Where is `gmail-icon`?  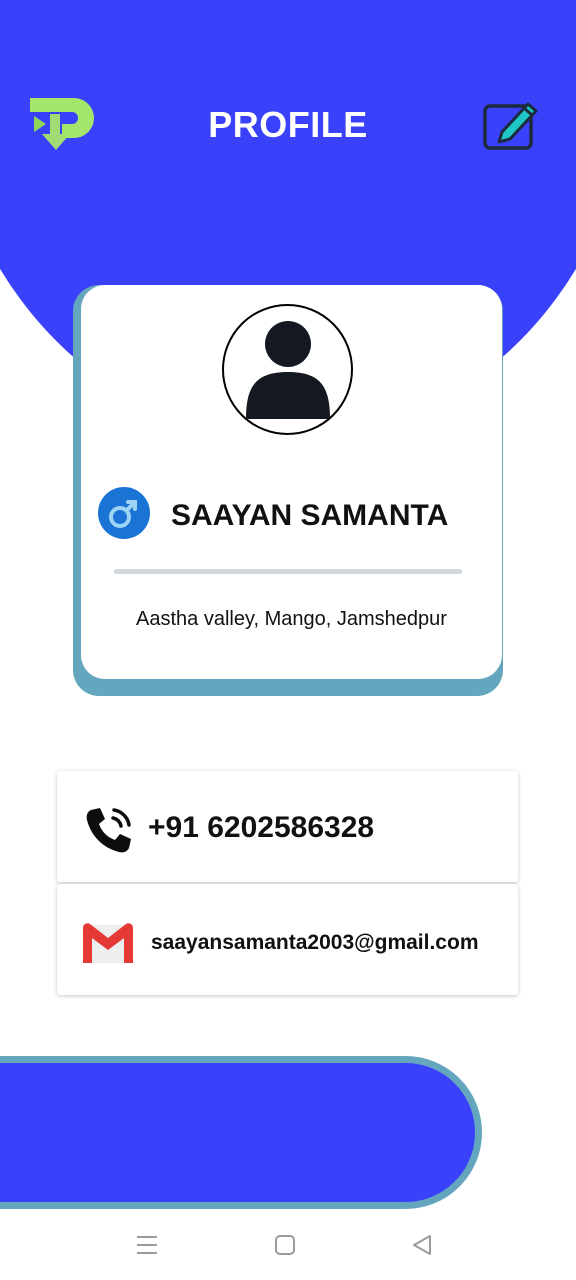 gmail-icon is located at coordinates (108, 943).